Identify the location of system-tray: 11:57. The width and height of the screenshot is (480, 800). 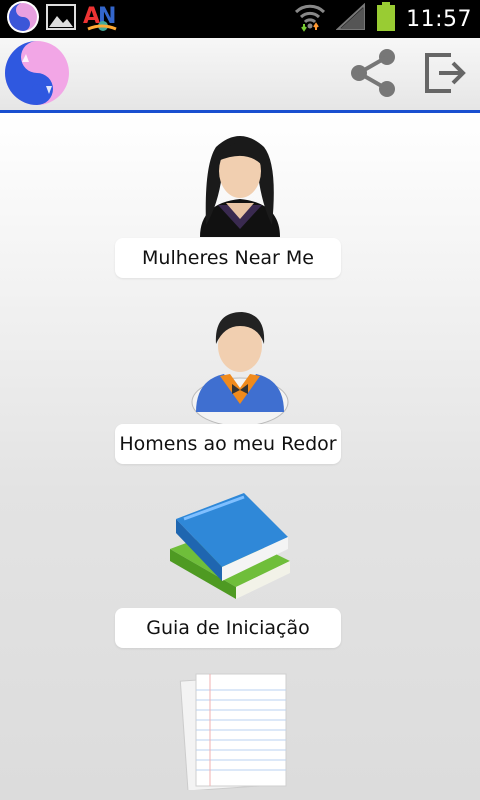
(383, 19).